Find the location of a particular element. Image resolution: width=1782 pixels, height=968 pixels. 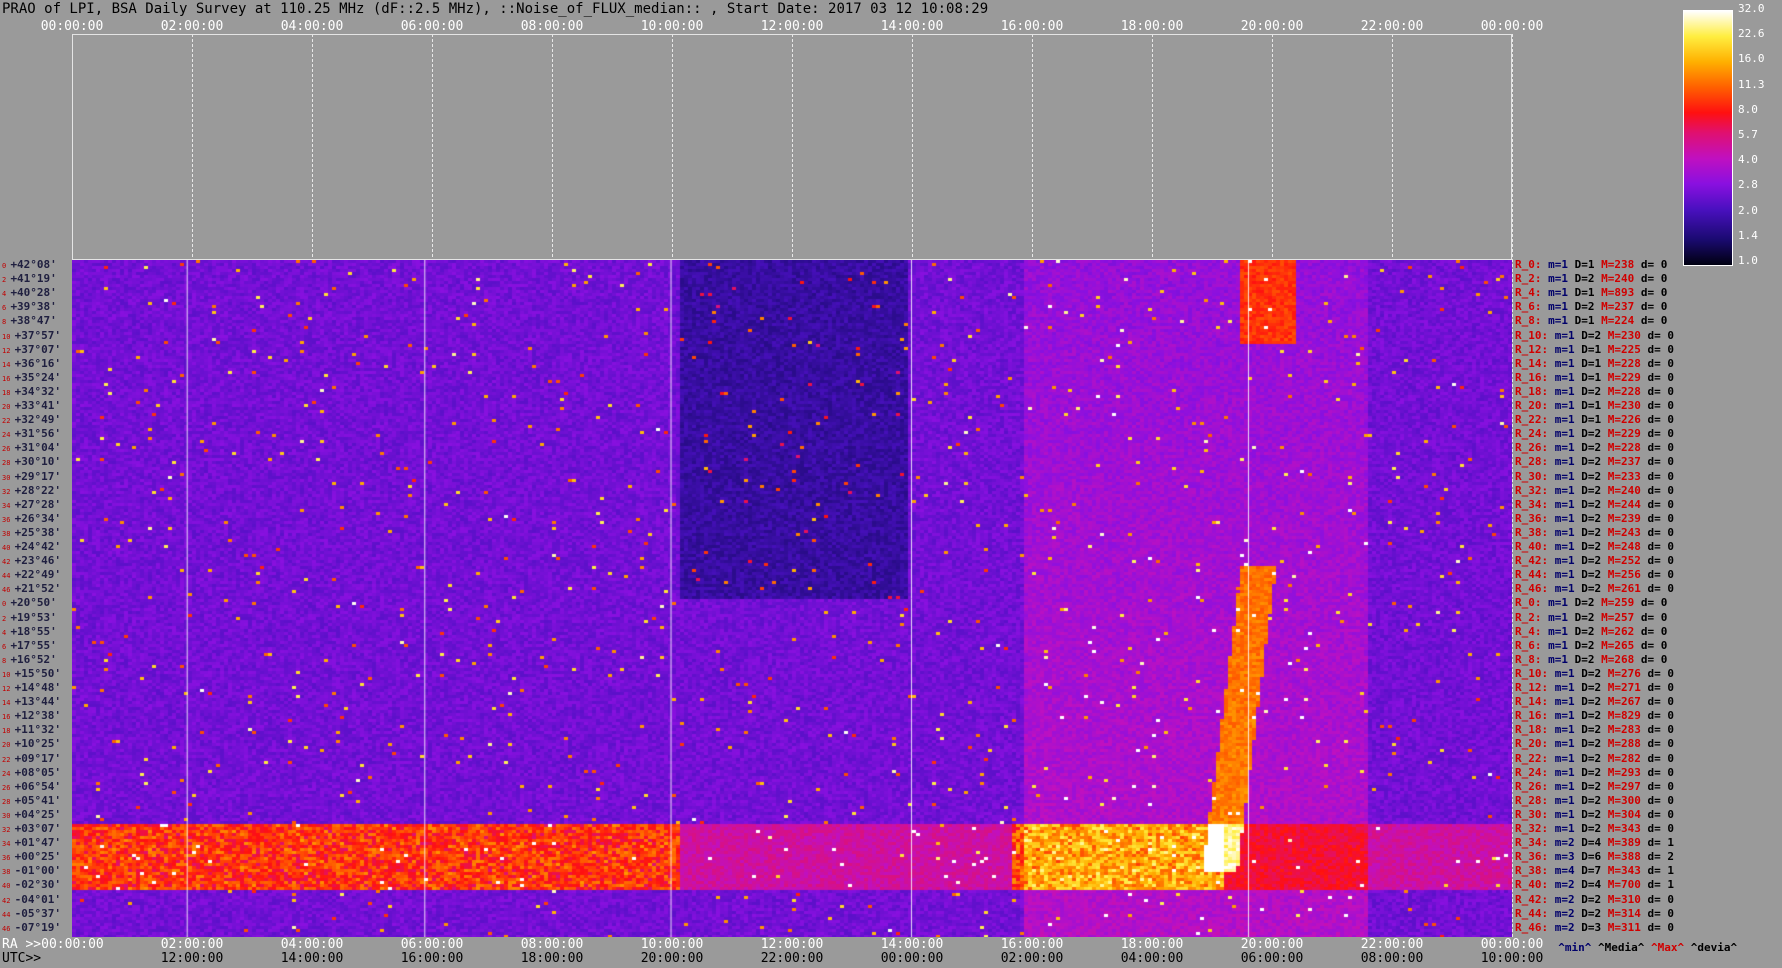

top-tick-label: 00:00:00 is located at coordinates (72, 26).